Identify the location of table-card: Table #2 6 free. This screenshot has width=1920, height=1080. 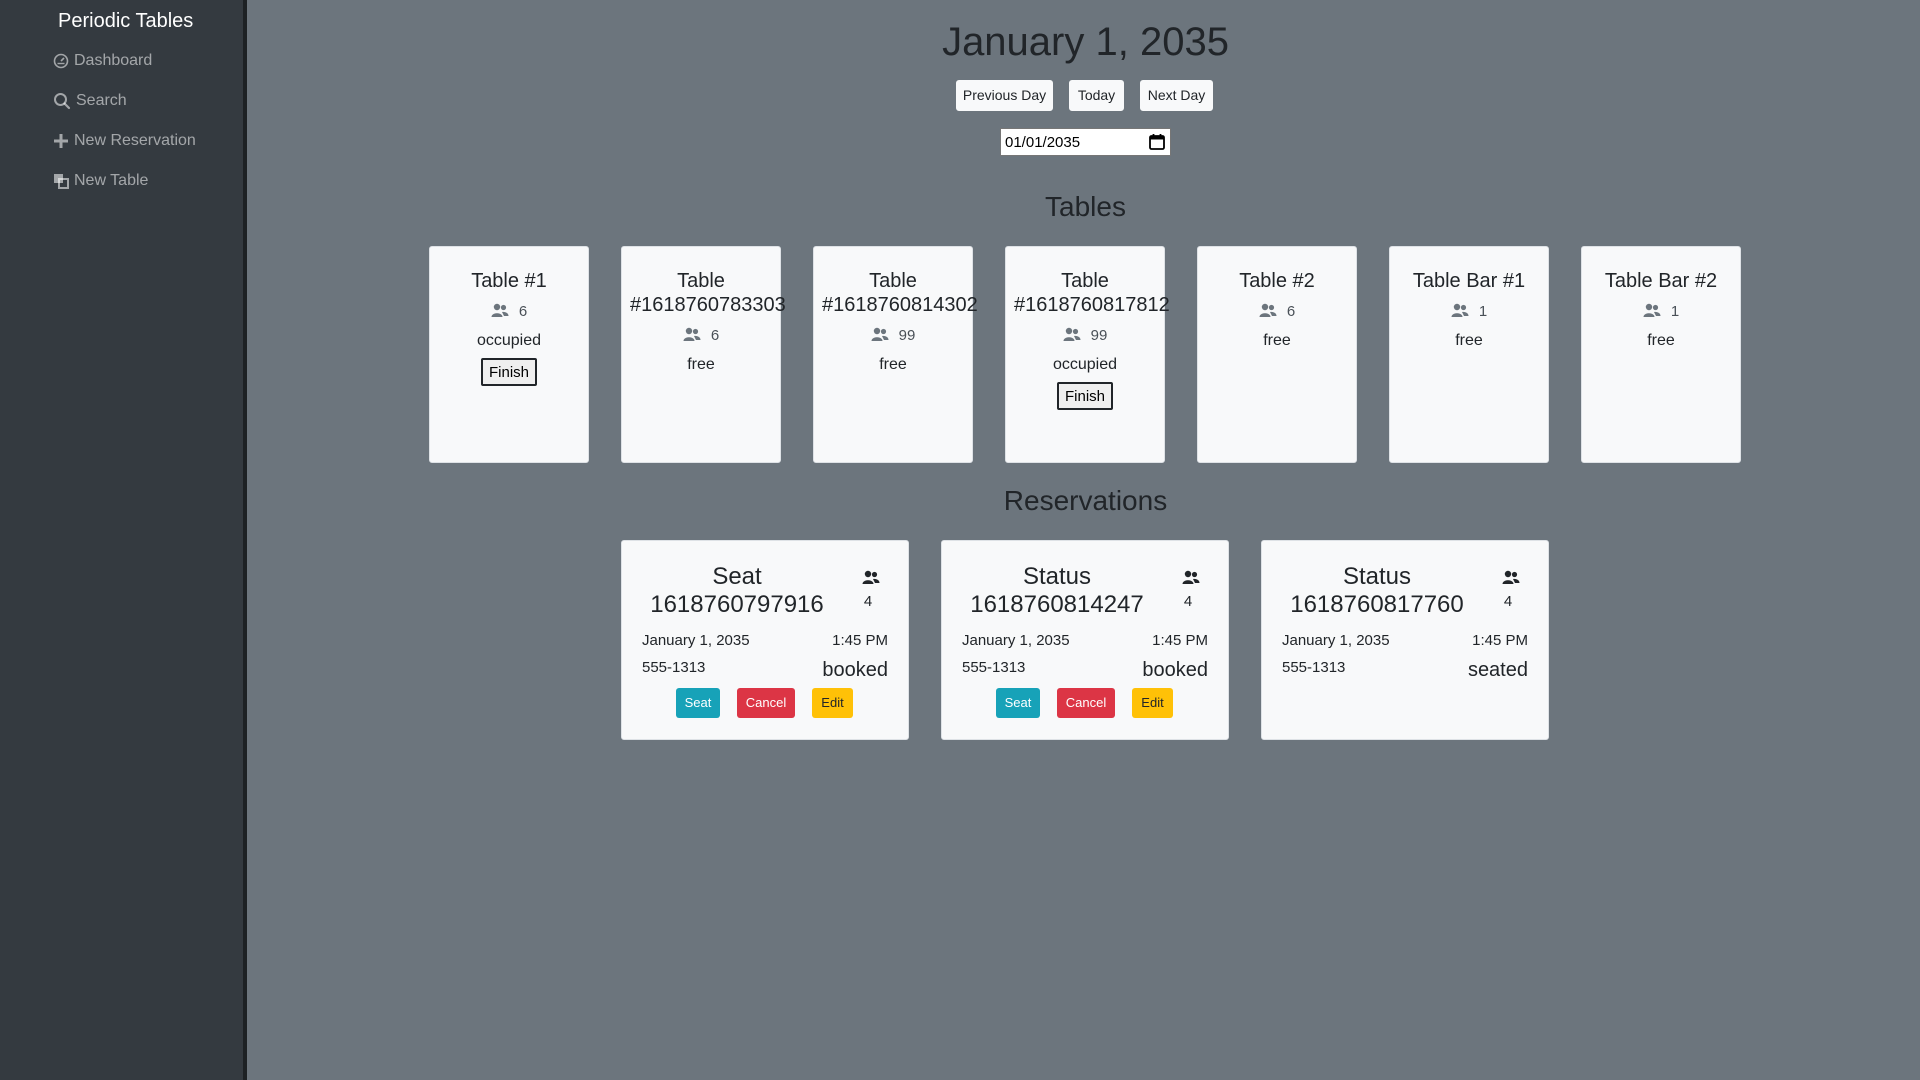
(1277, 354).